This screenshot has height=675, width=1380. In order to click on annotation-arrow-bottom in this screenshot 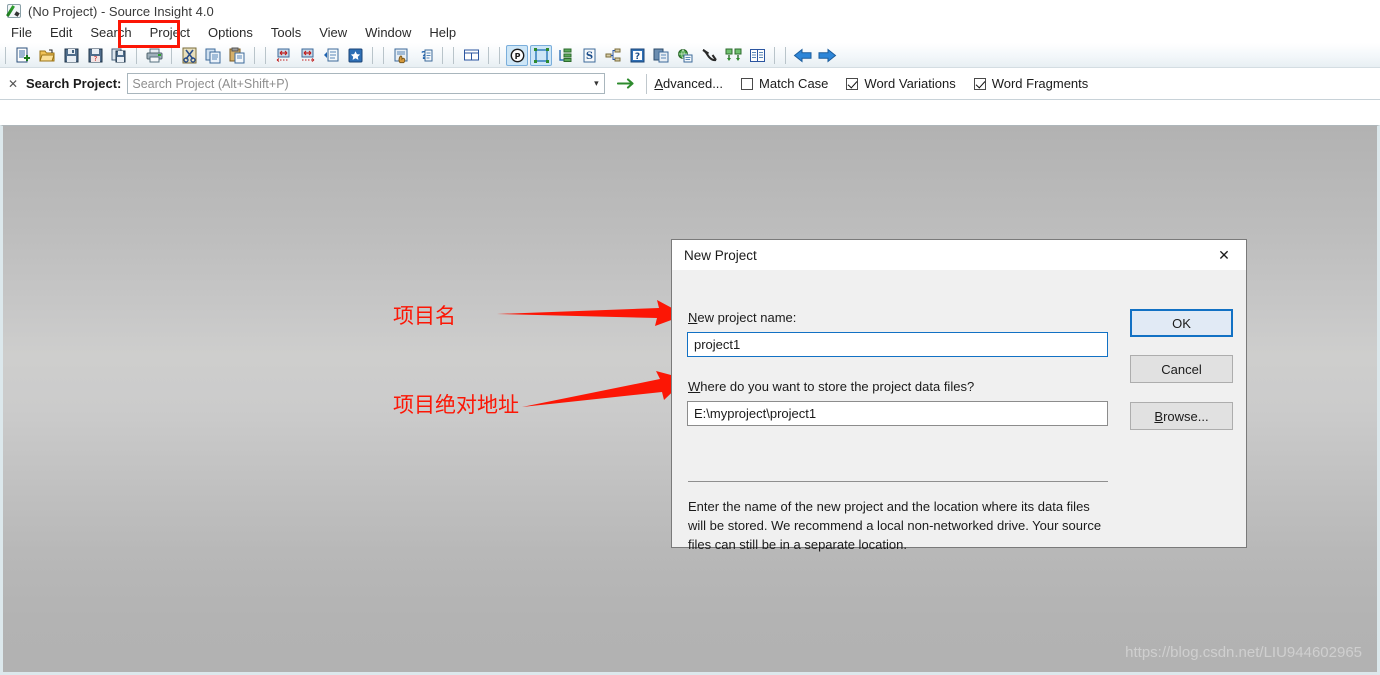, I will do `click(604, 389)`.